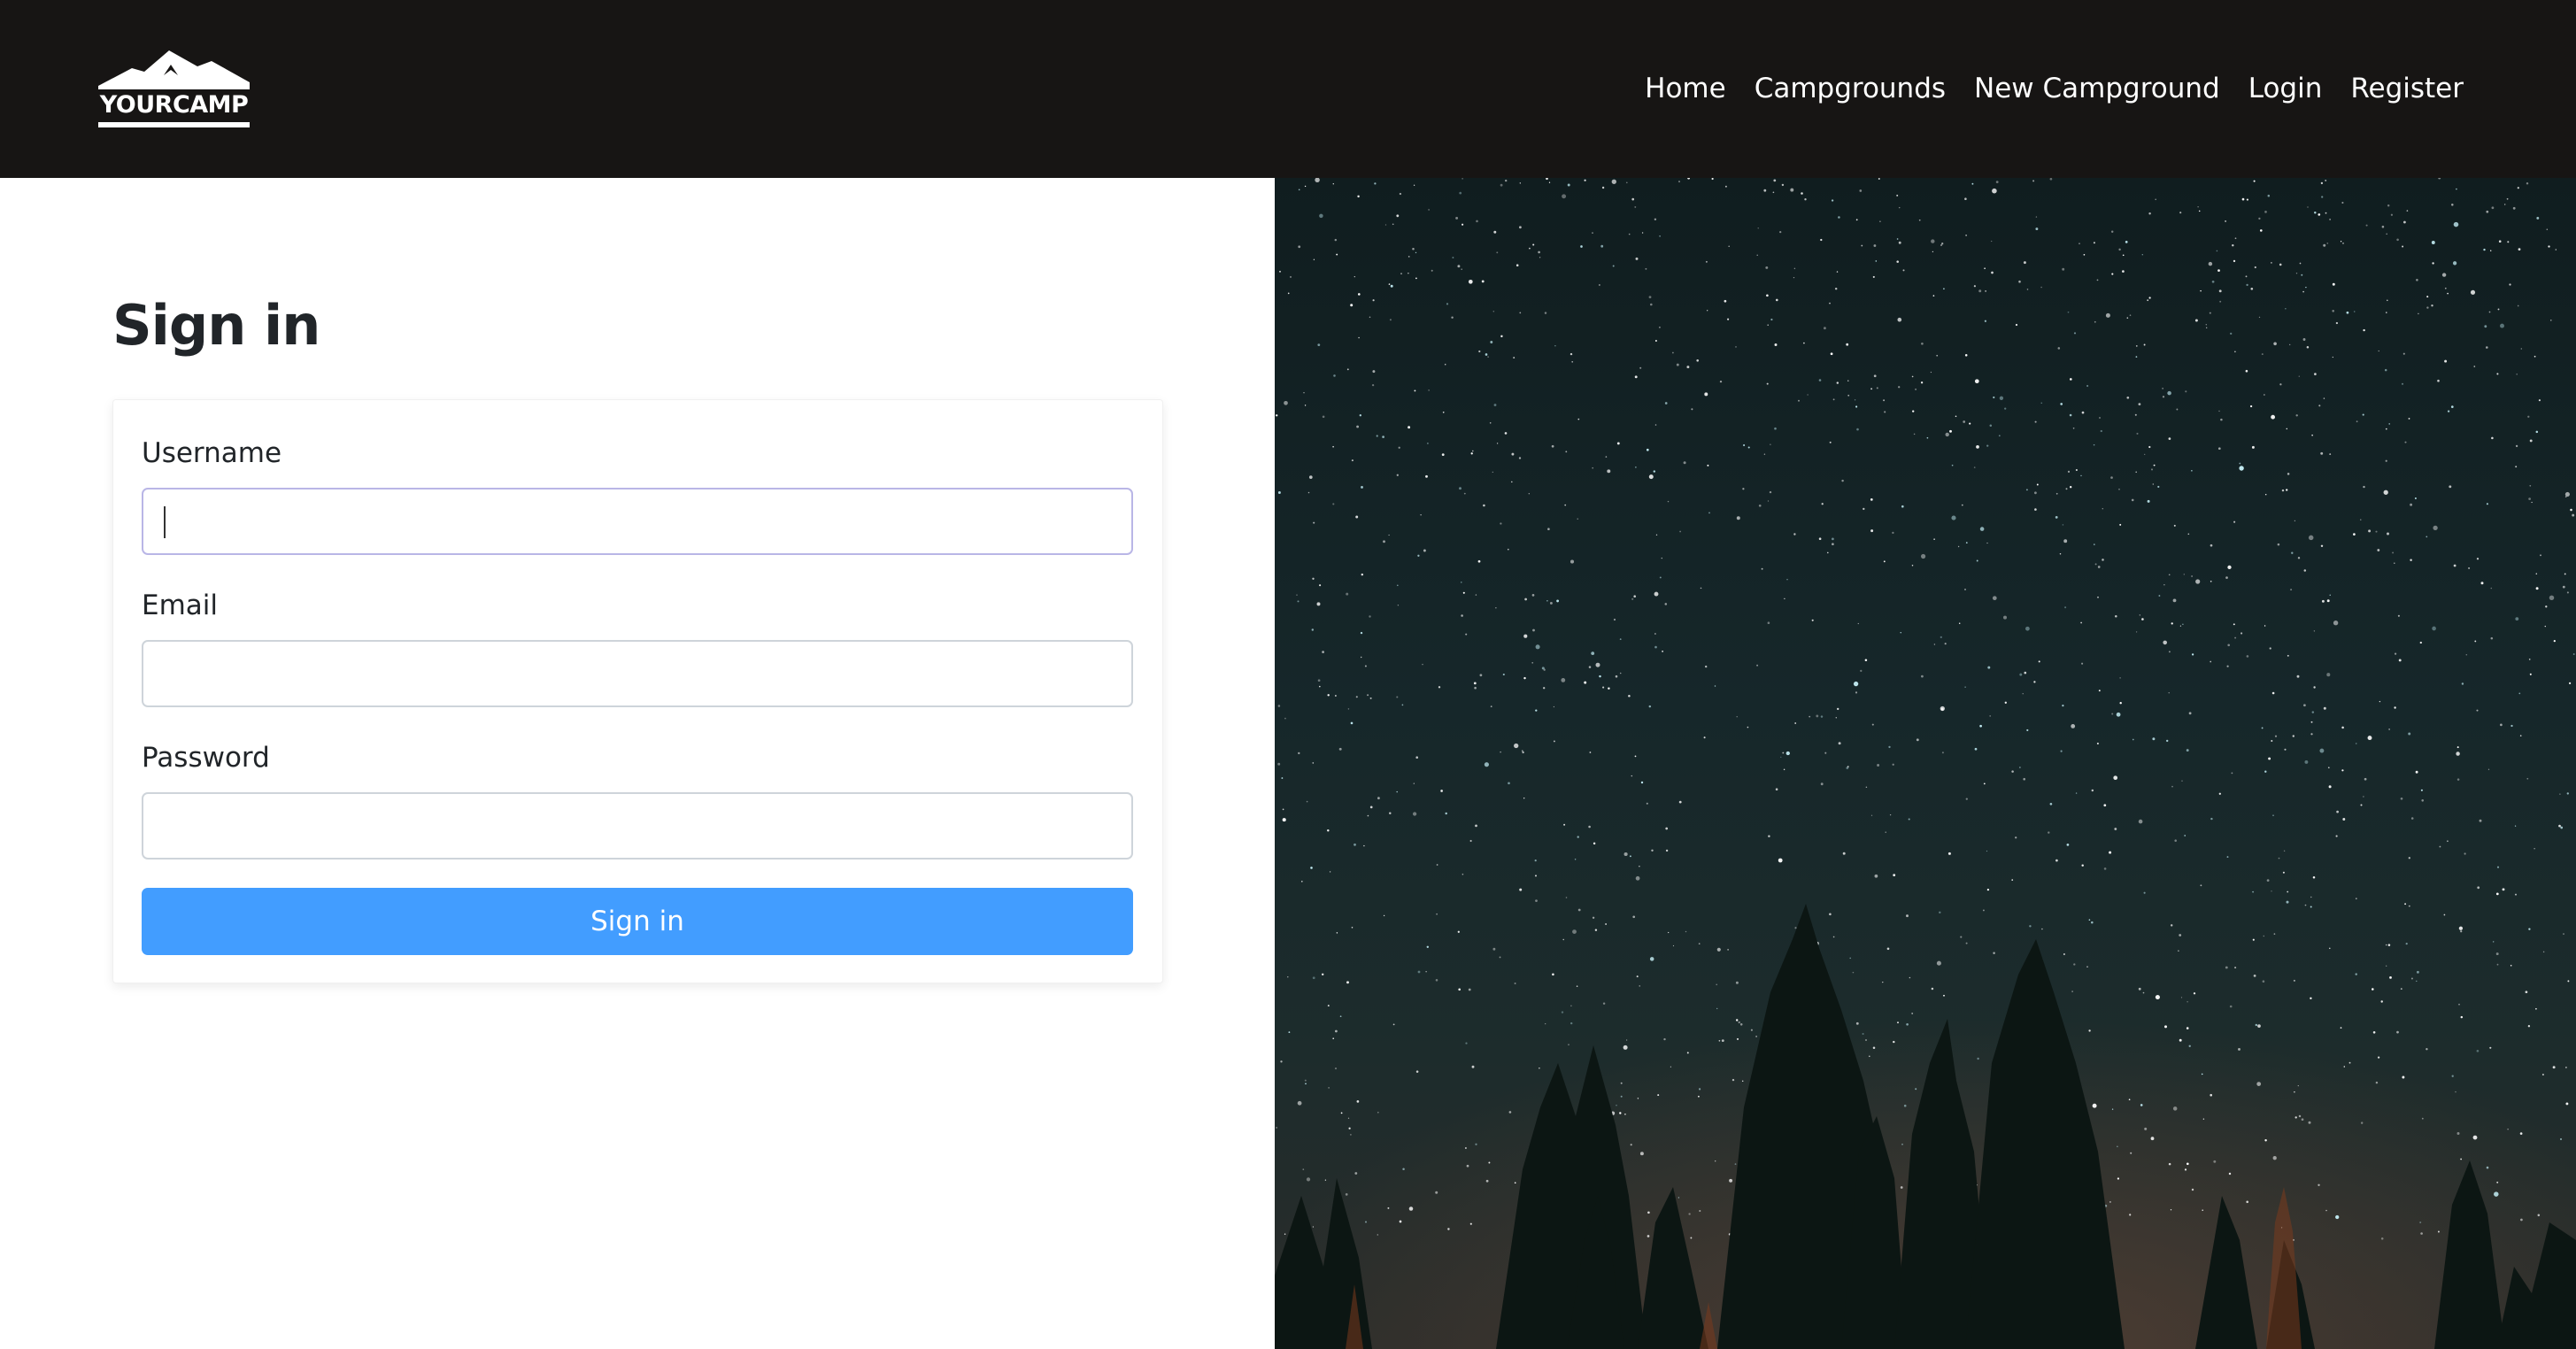 The width and height of the screenshot is (2576, 1349). Describe the element at coordinates (637, 522) in the screenshot. I see `username-input` at that location.